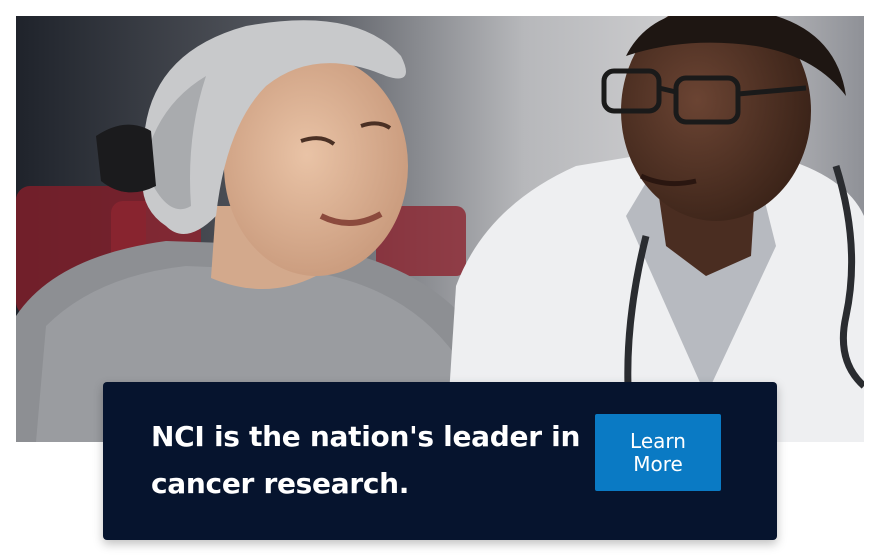 The image size is (880, 556). Describe the element at coordinates (658, 452) in the screenshot. I see `learn-more-button: Learn More` at that location.